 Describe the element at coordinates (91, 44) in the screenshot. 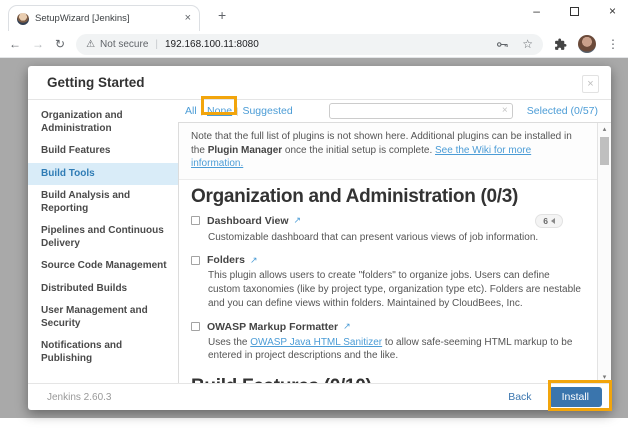

I see `not-secure-warning-icon: ⚠` at that location.